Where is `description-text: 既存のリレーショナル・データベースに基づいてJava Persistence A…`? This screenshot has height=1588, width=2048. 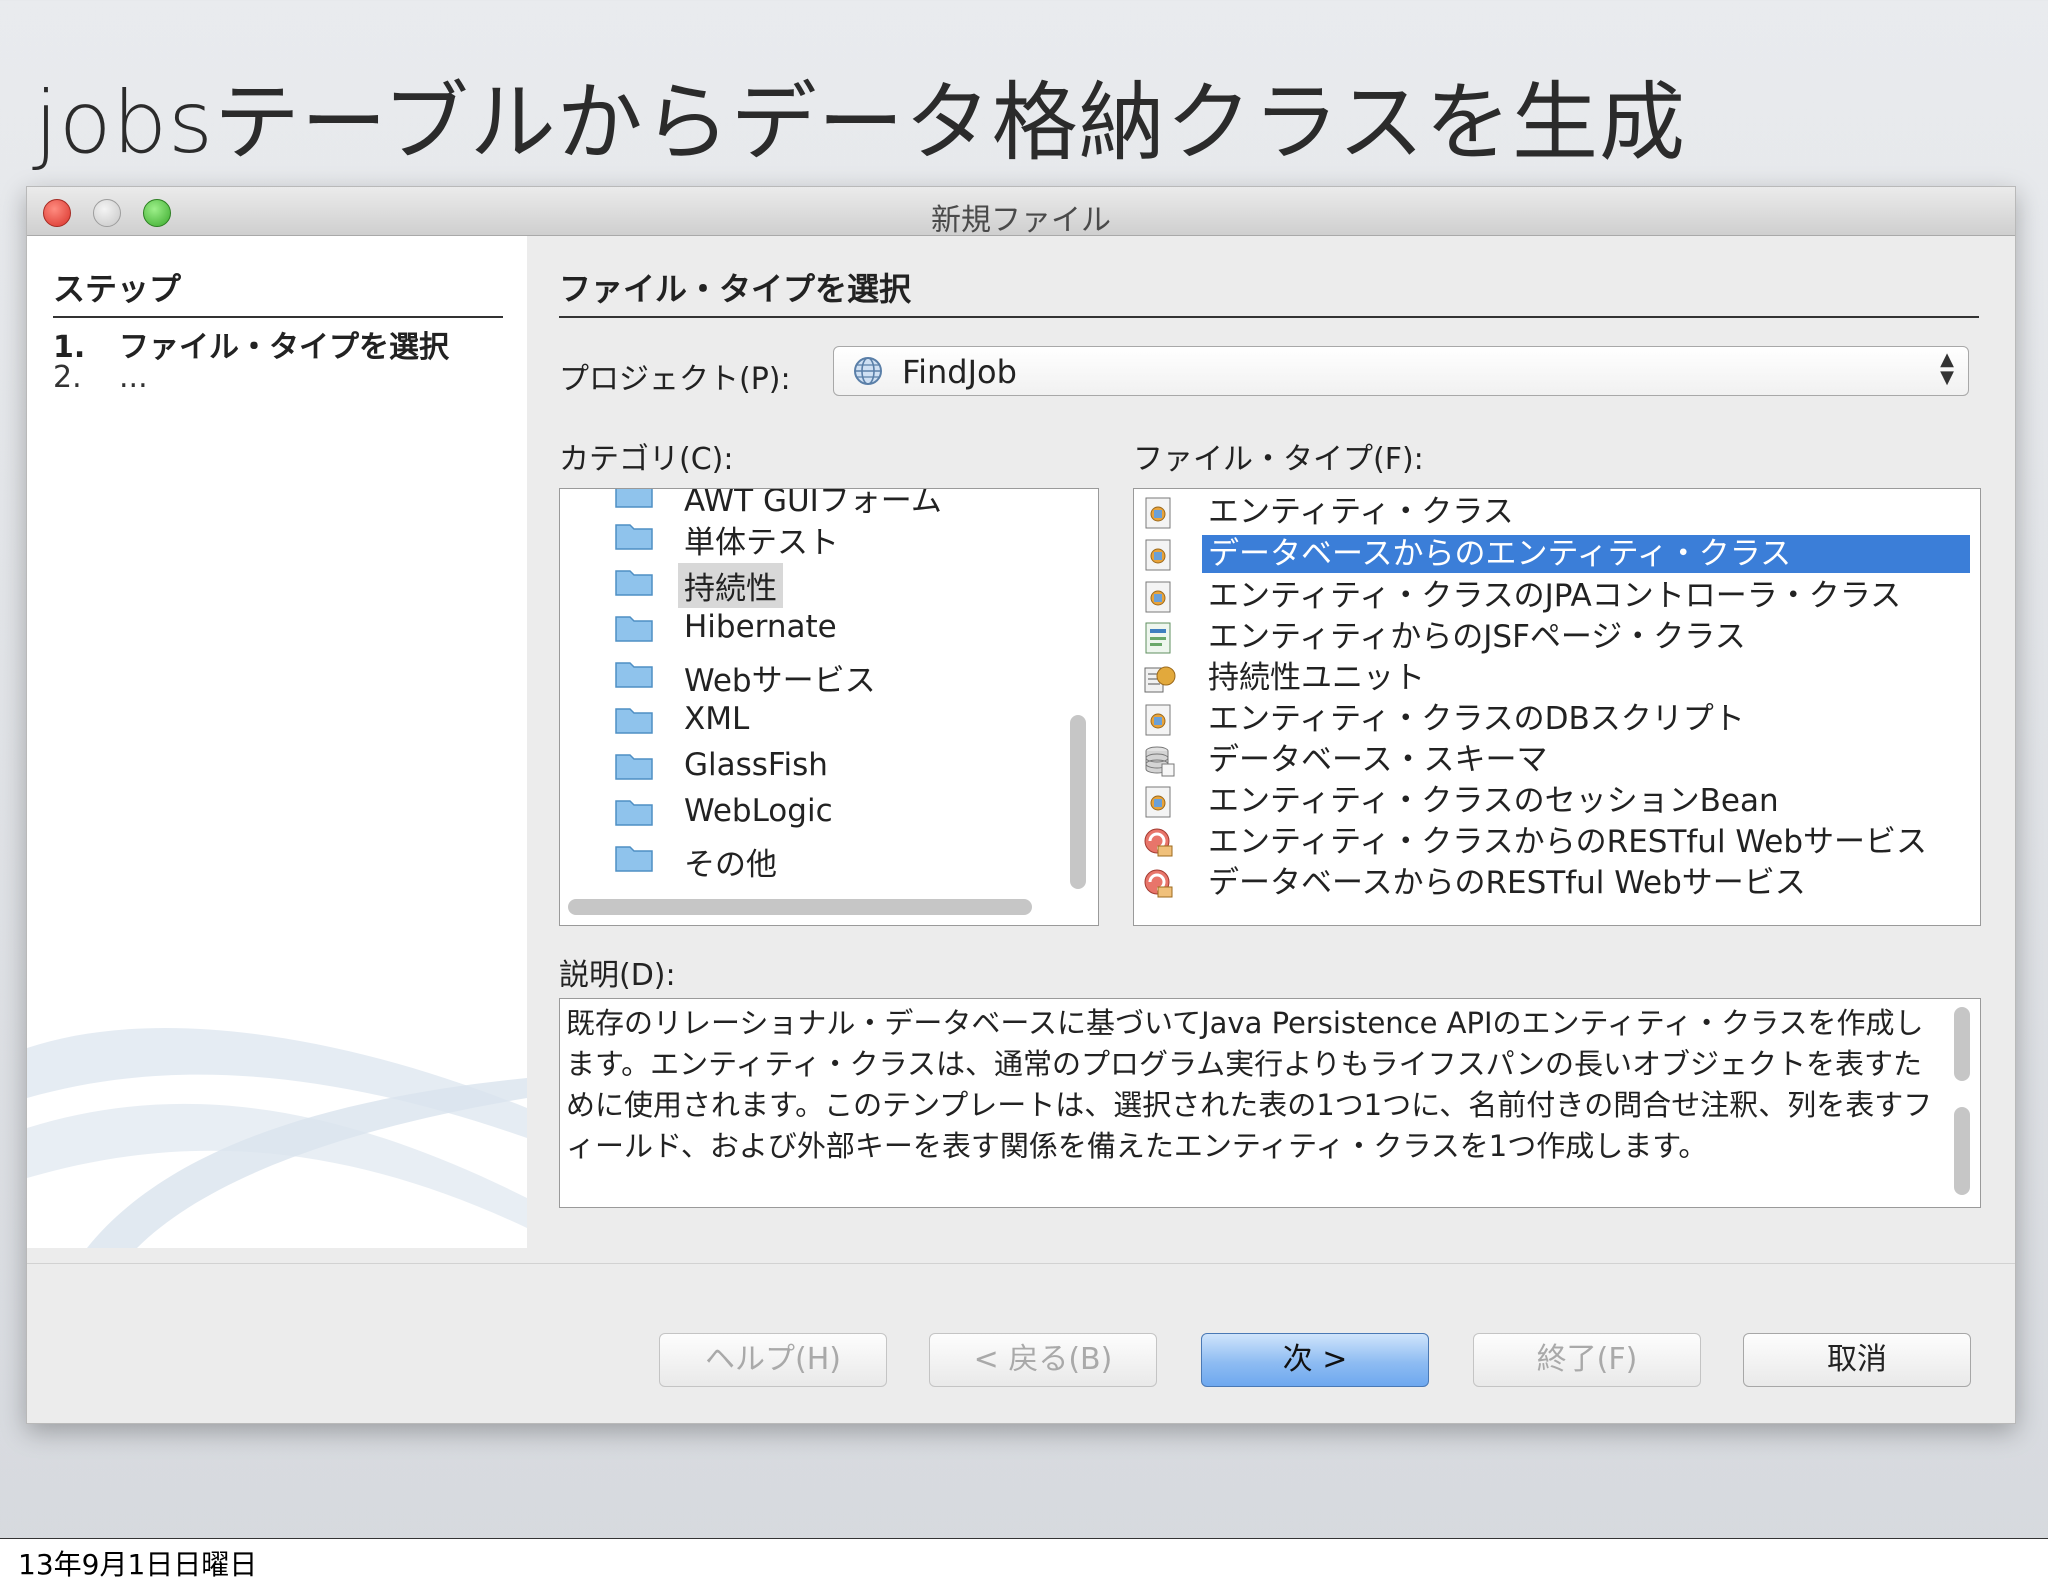
description-text: 既存のリレーショナル・データベースに基づいてJava Persistence A… is located at coordinates (1249, 1084).